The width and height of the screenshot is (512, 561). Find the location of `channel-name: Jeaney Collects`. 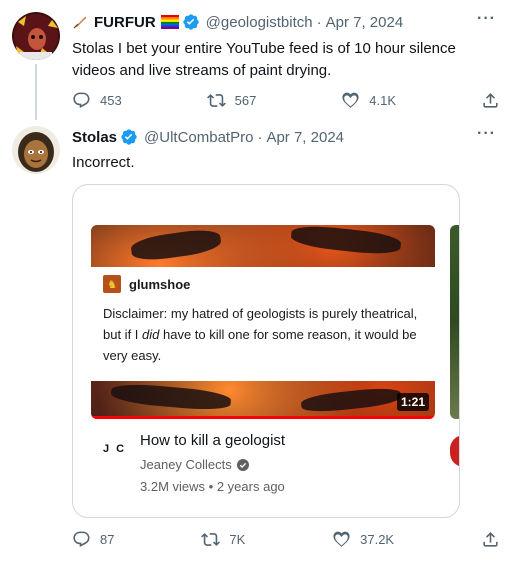

channel-name: Jeaney Collects is located at coordinates (186, 464).